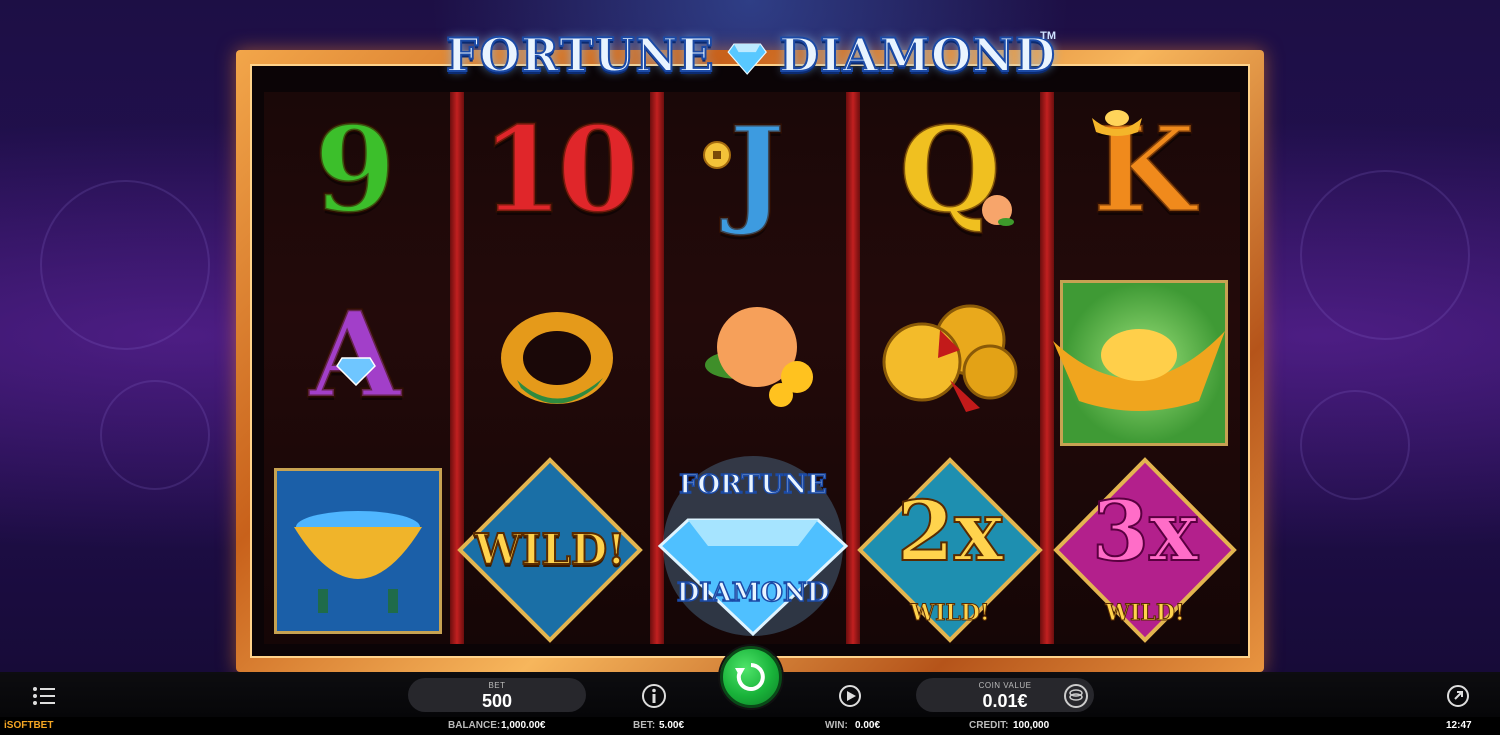 This screenshot has width=1500, height=735. Describe the element at coordinates (1144, 170) in the screenshot. I see `symbol-k: K` at that location.